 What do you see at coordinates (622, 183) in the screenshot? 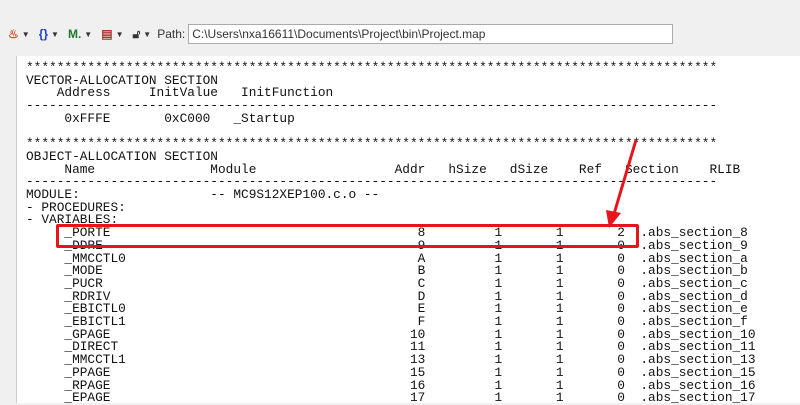
I see `annotation-arrow` at bounding box center [622, 183].